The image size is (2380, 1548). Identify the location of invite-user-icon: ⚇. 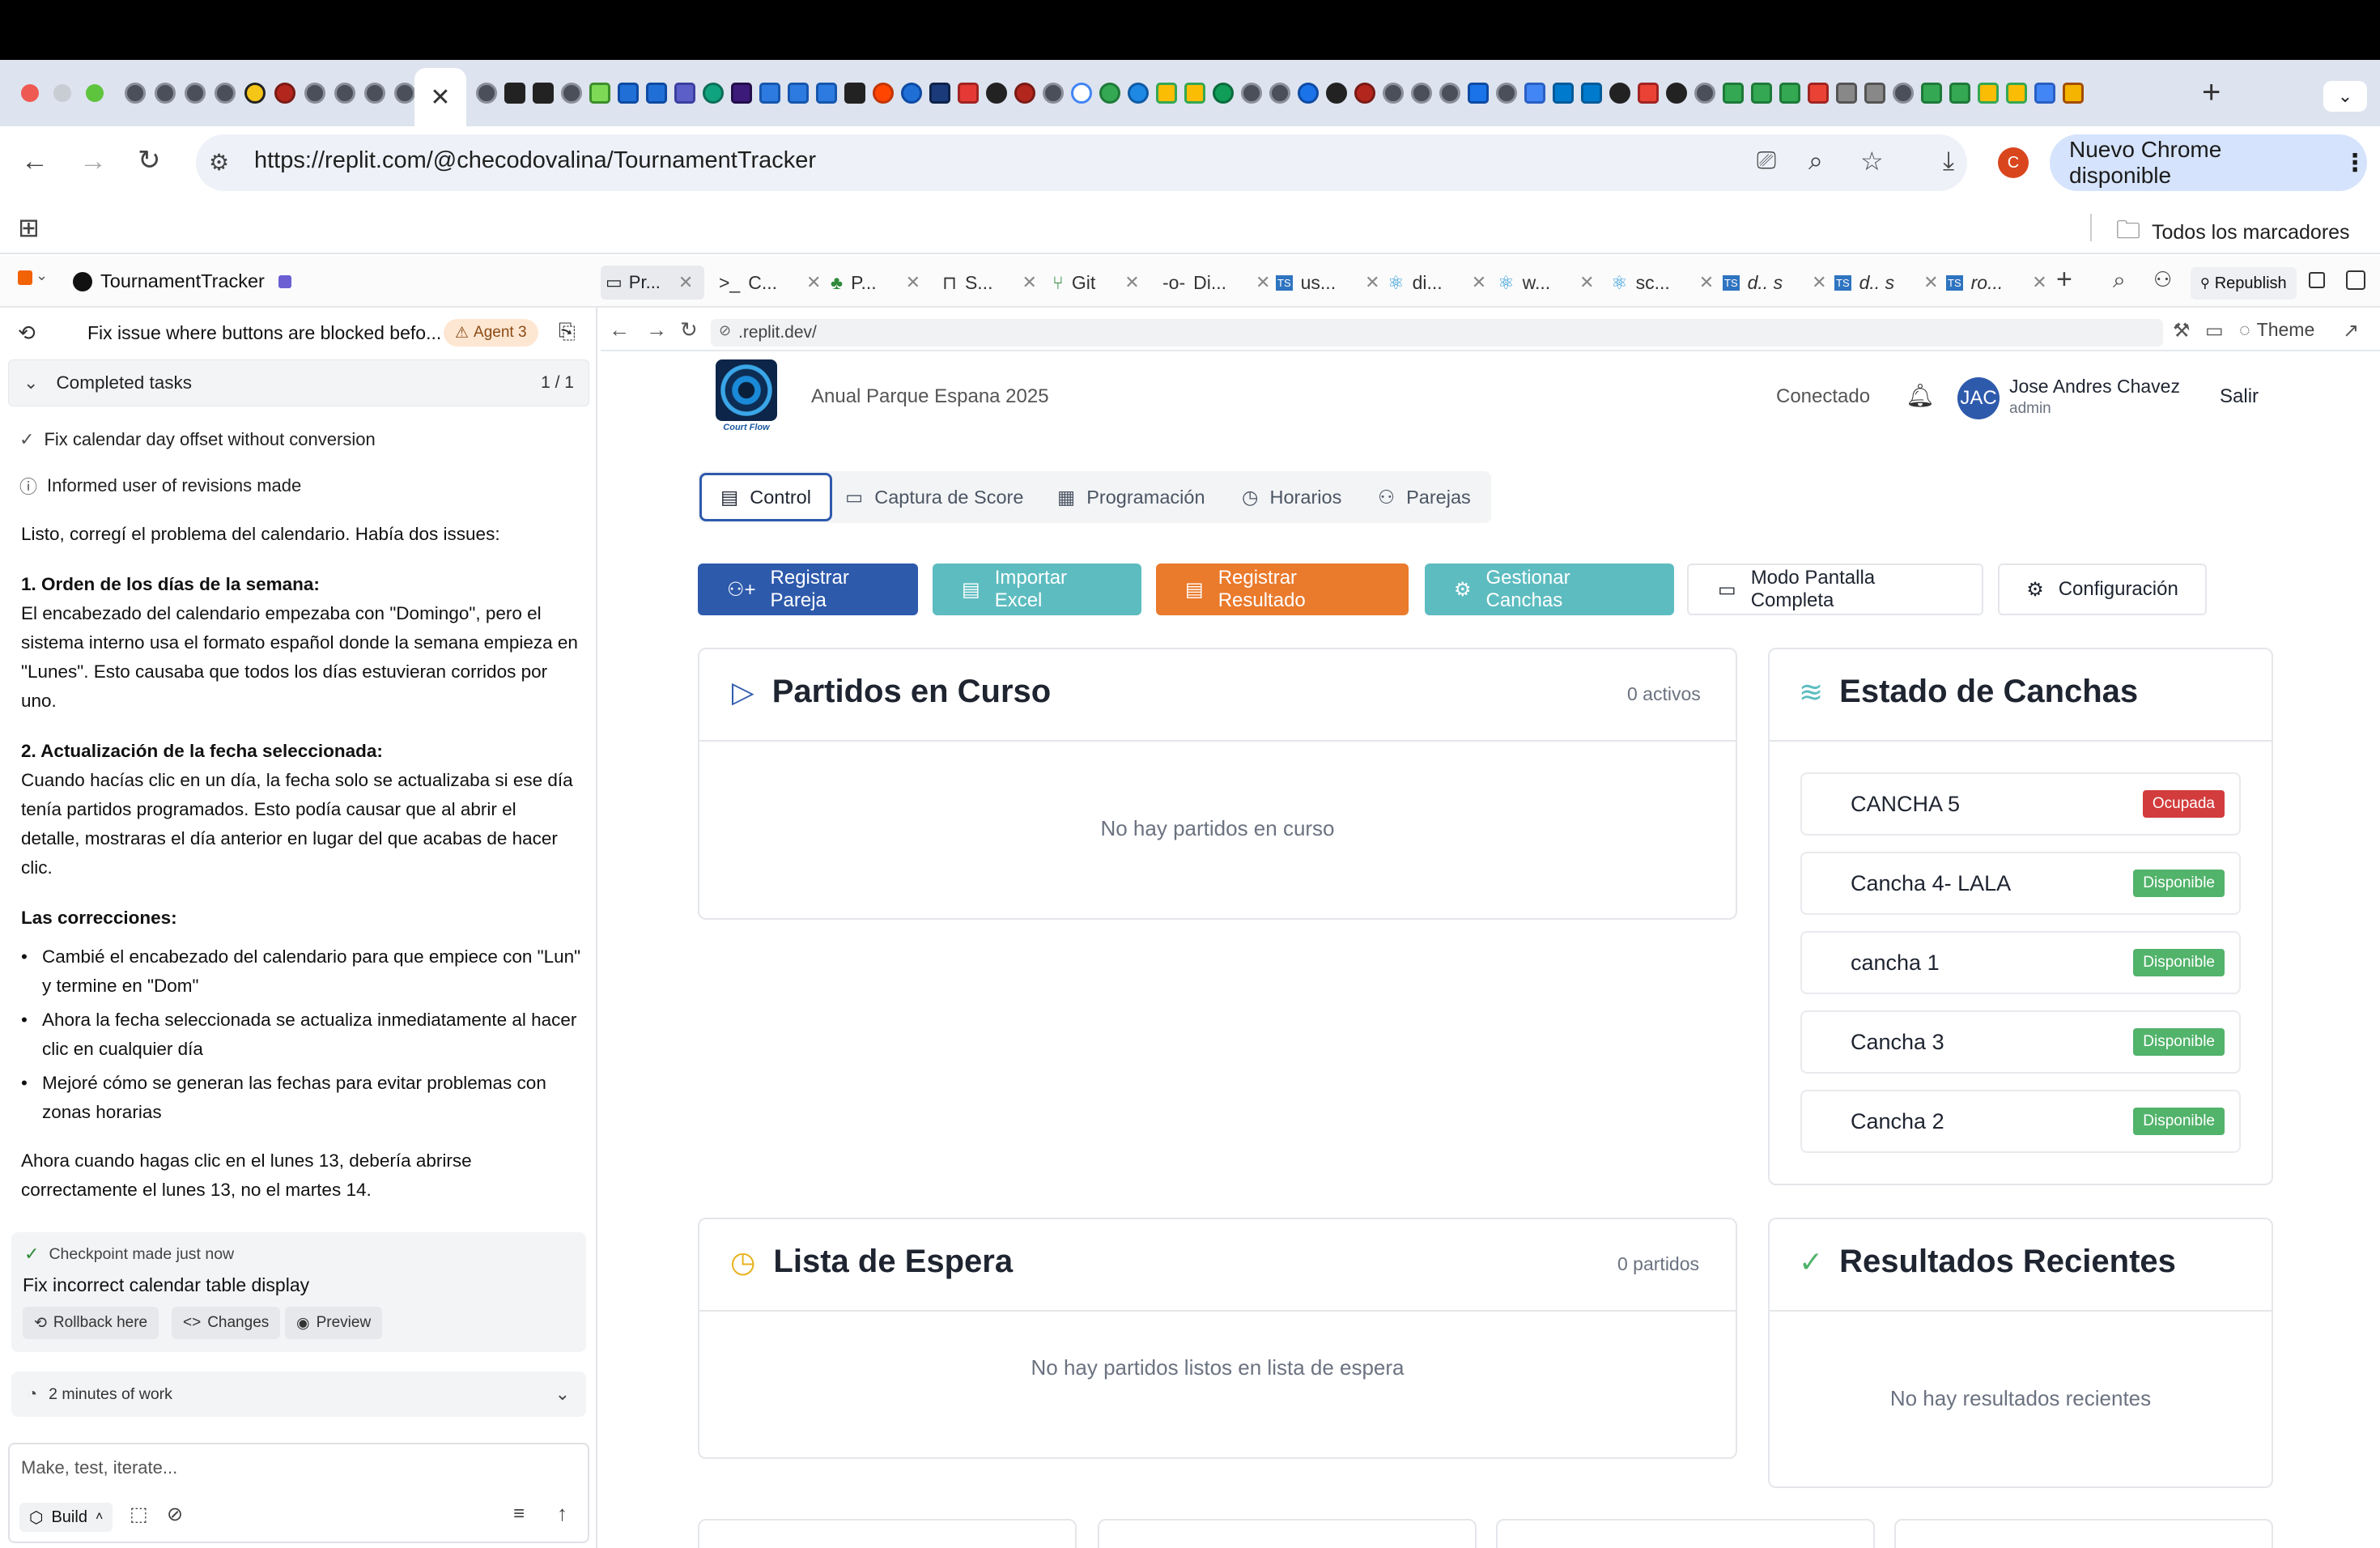
(2162, 279).